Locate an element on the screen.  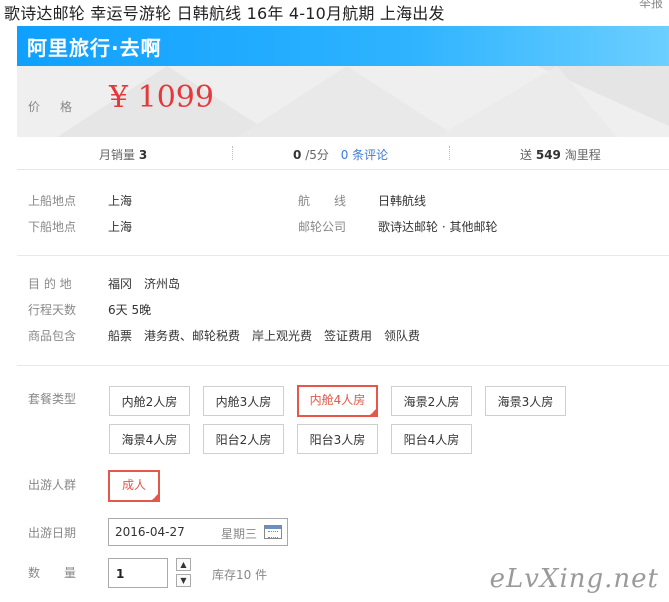
date-value: 2016-04-27 is located at coordinates (150, 532).